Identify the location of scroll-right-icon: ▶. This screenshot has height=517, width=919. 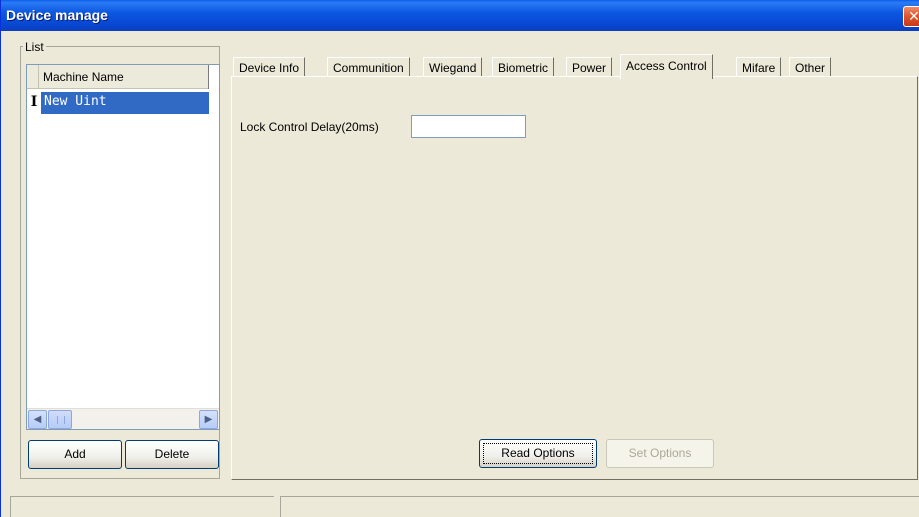
(208, 419).